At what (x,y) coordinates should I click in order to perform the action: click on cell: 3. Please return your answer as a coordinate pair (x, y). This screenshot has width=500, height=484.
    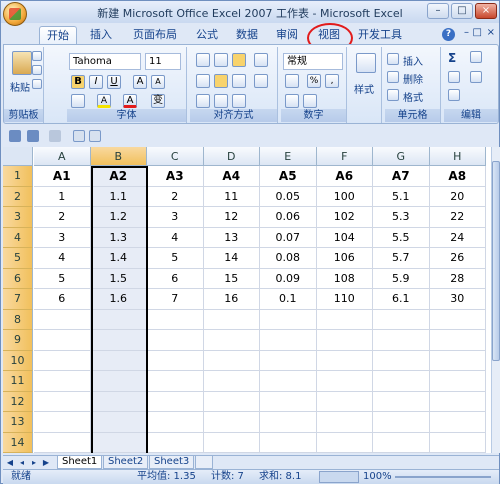
    Looking at the image, I should click on (175, 217).